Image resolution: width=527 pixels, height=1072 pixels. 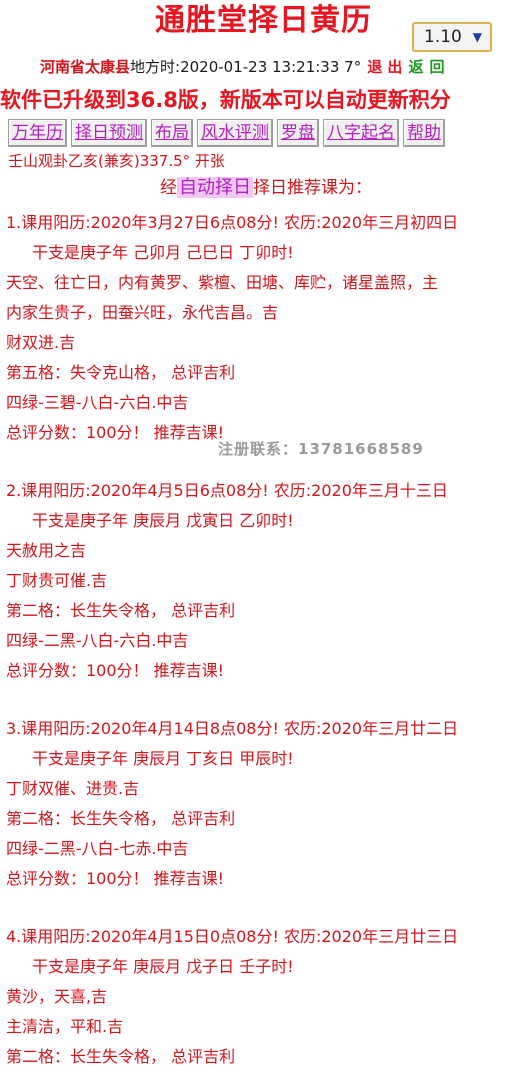 What do you see at coordinates (57, 996) in the screenshot?
I see `result-note: 黄沙，天喜,吉` at bounding box center [57, 996].